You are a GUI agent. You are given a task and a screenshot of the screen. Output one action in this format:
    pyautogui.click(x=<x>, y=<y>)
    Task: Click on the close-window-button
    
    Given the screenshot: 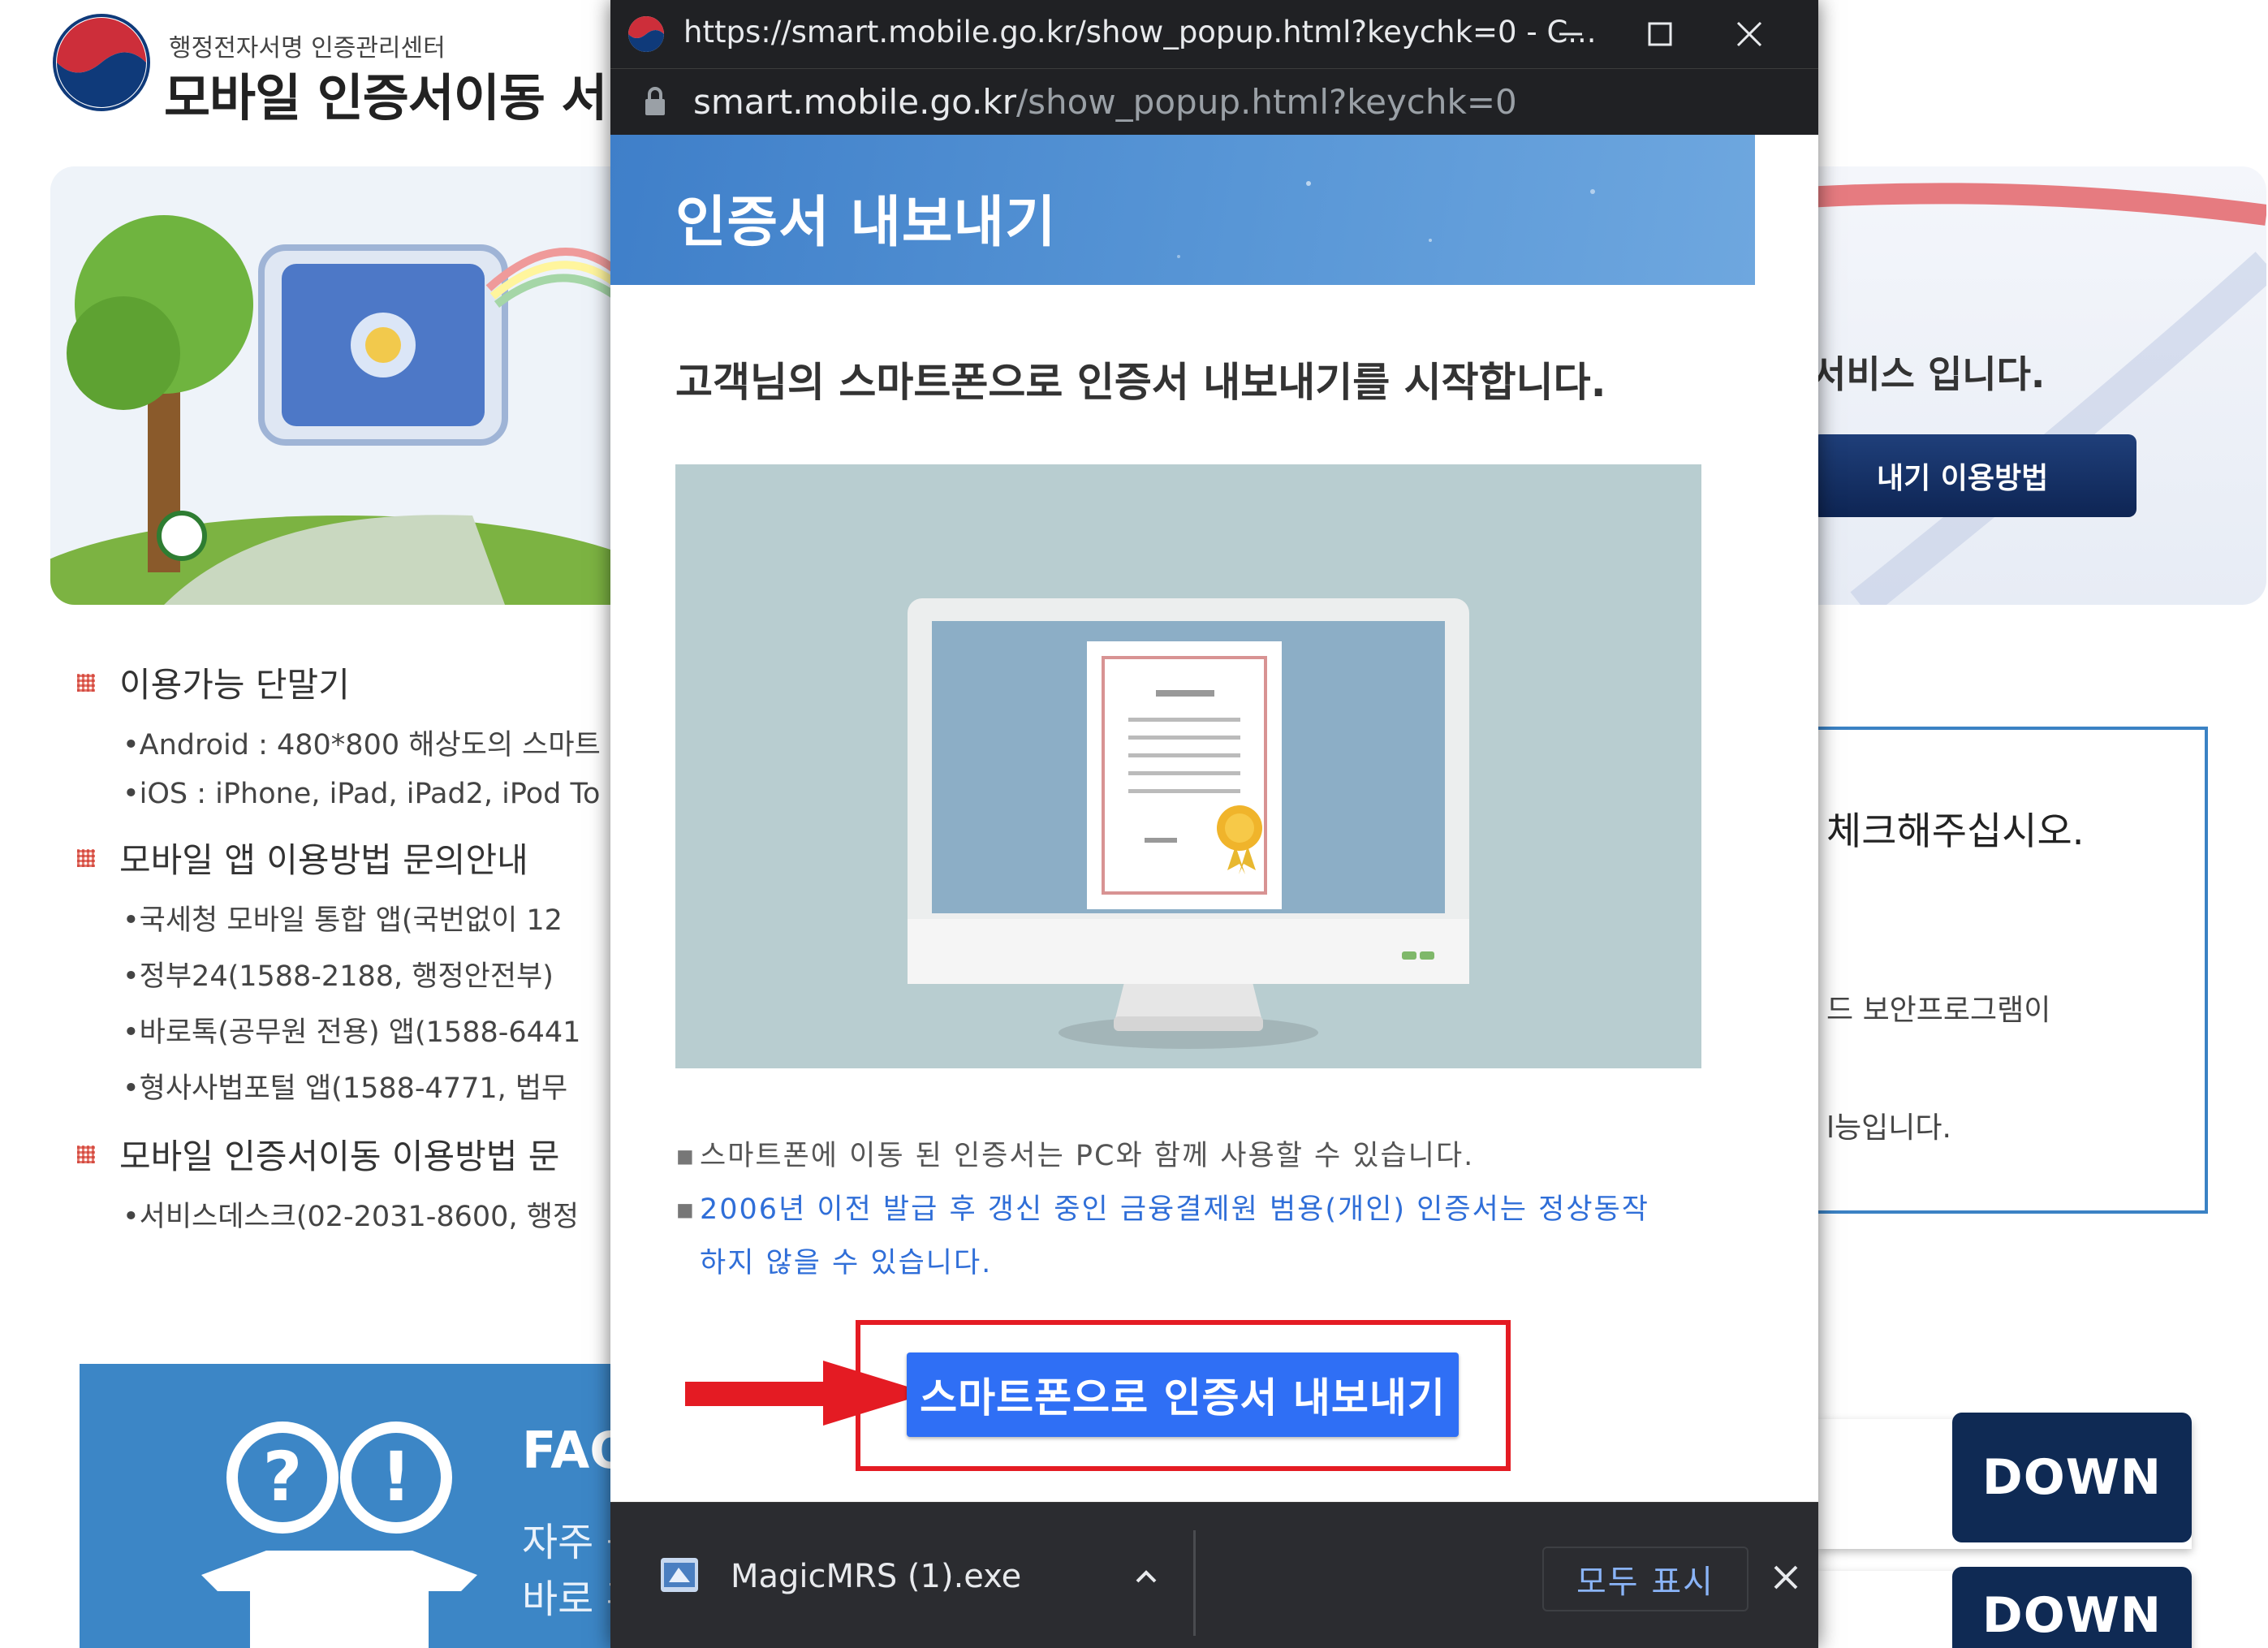 What is the action you would take?
    pyautogui.click(x=1750, y=34)
    